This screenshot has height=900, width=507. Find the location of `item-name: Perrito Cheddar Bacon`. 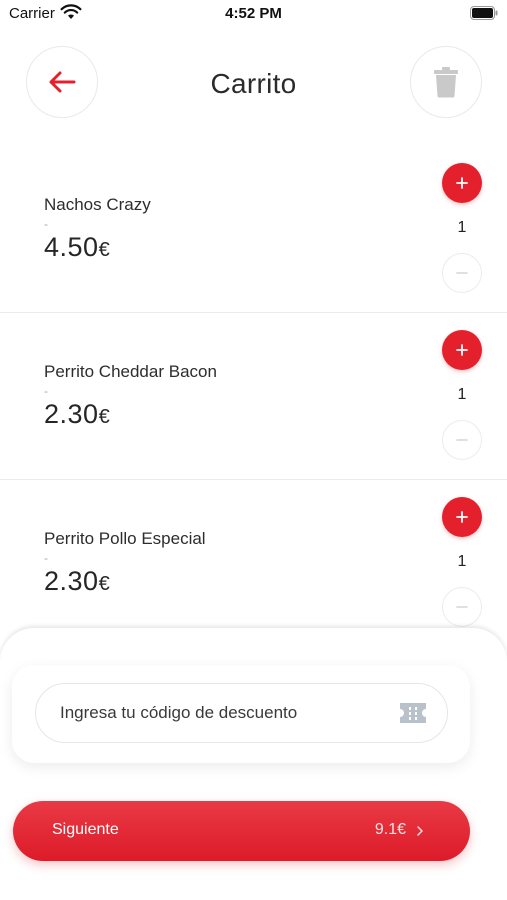

item-name: Perrito Cheddar Bacon is located at coordinates (130, 371).